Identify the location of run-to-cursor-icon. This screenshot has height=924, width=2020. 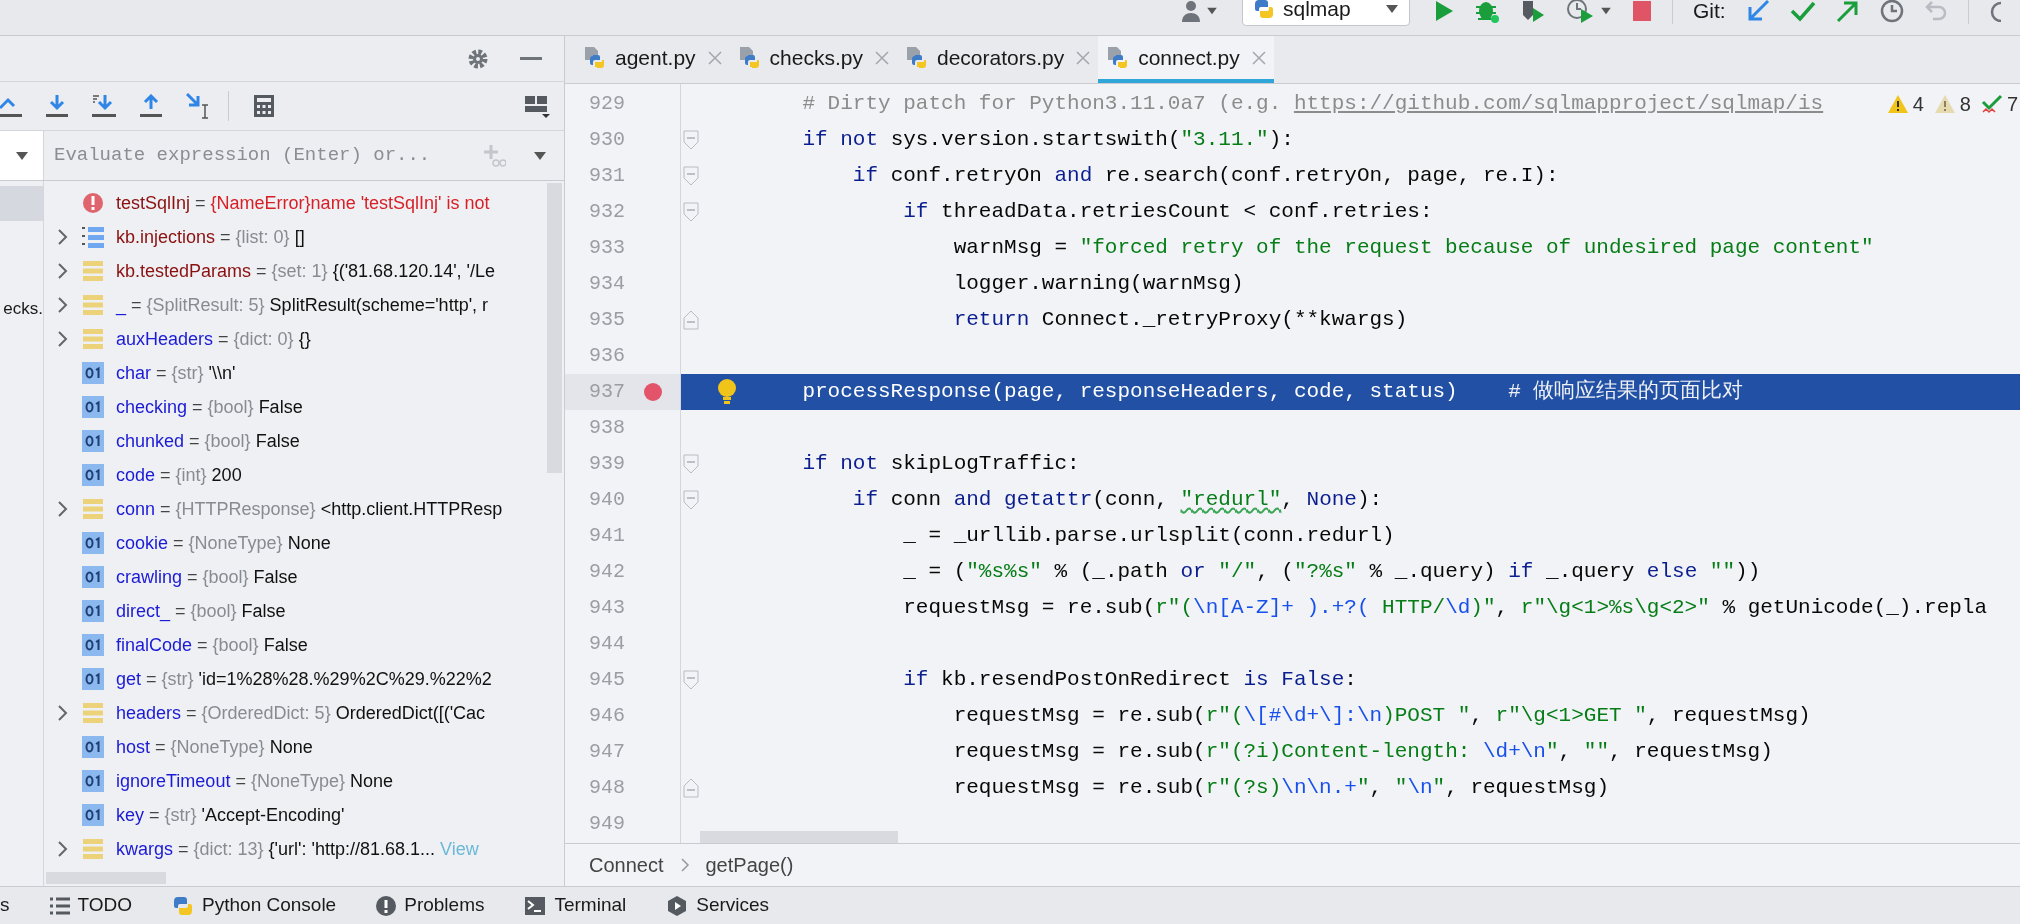
(198, 106).